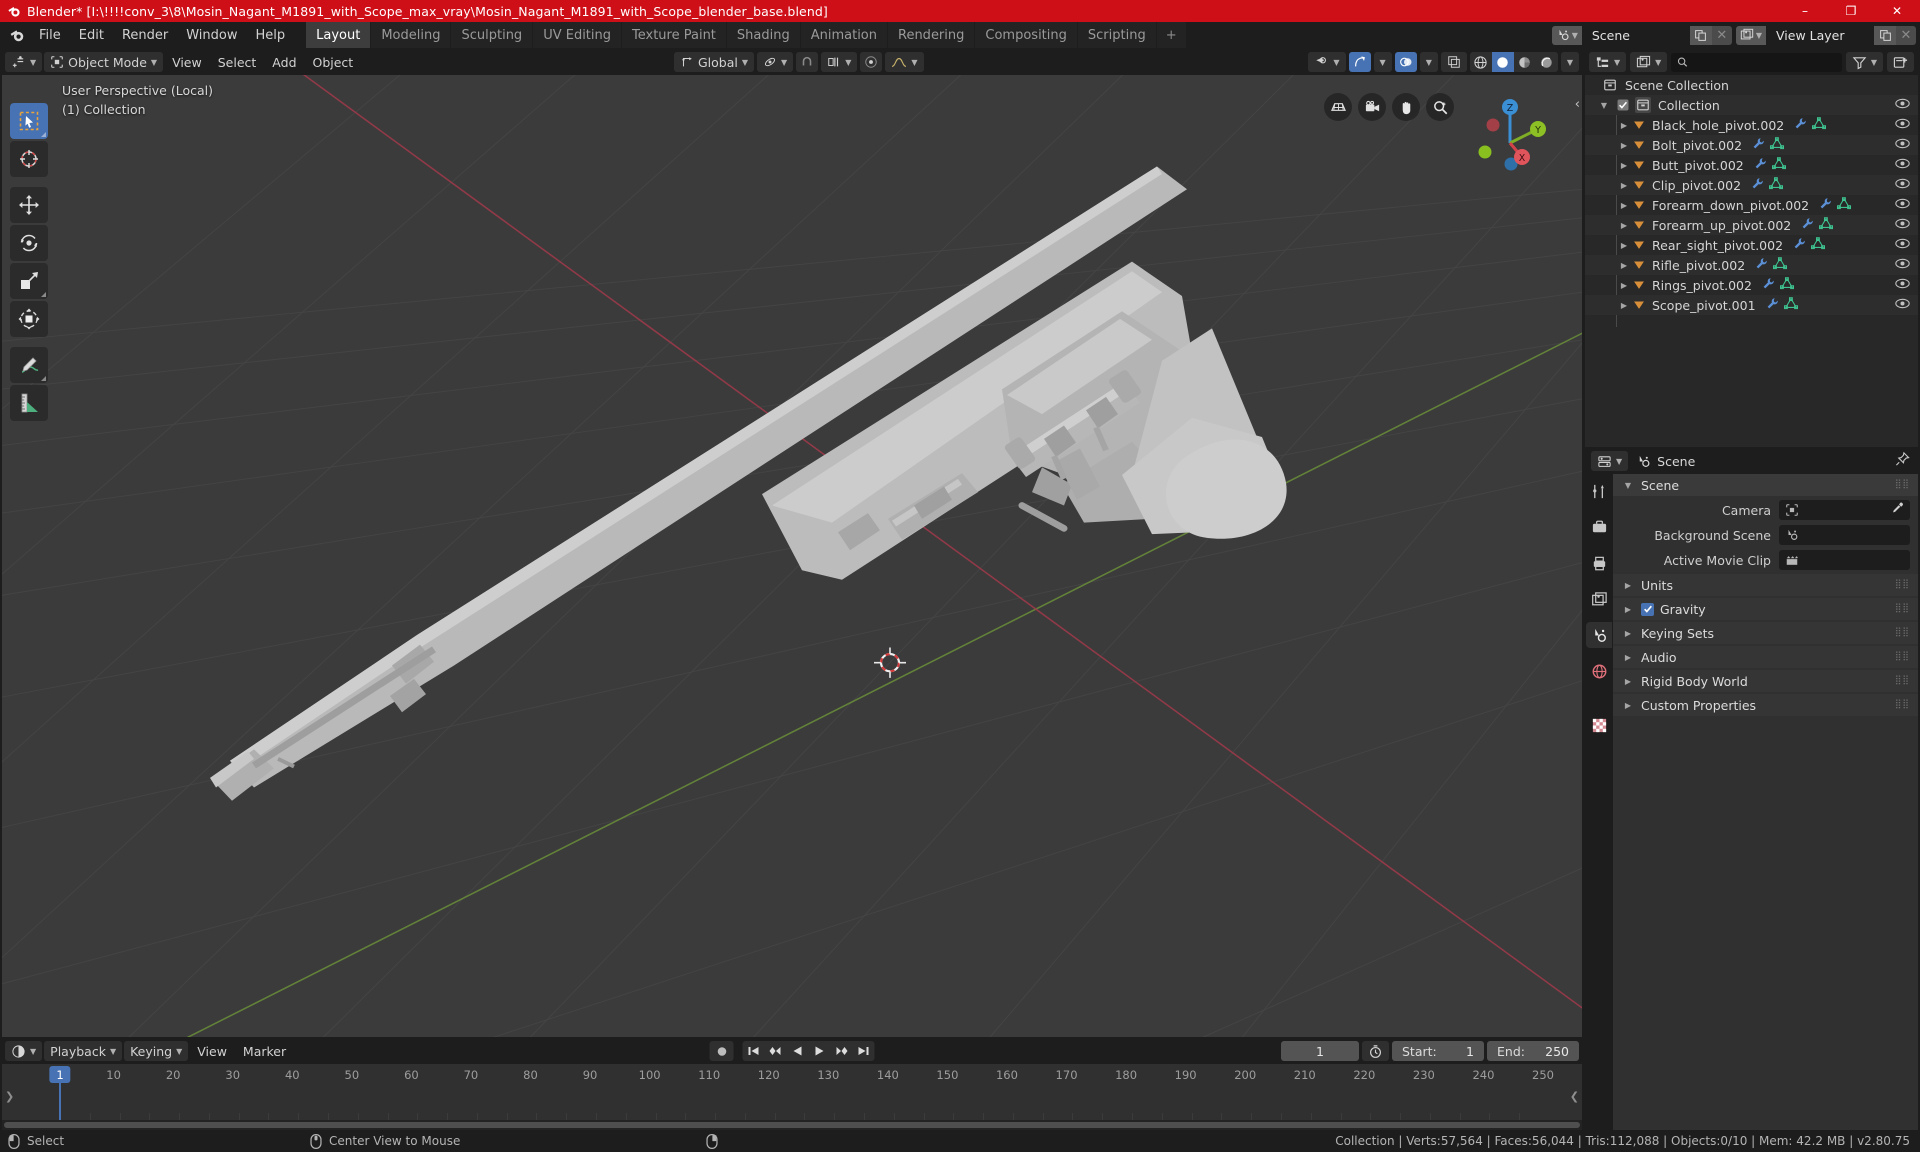 Image resolution: width=1920 pixels, height=1152 pixels. What do you see at coordinates (1844, 560) in the screenshot?
I see `active-movie-clip-field` at bounding box center [1844, 560].